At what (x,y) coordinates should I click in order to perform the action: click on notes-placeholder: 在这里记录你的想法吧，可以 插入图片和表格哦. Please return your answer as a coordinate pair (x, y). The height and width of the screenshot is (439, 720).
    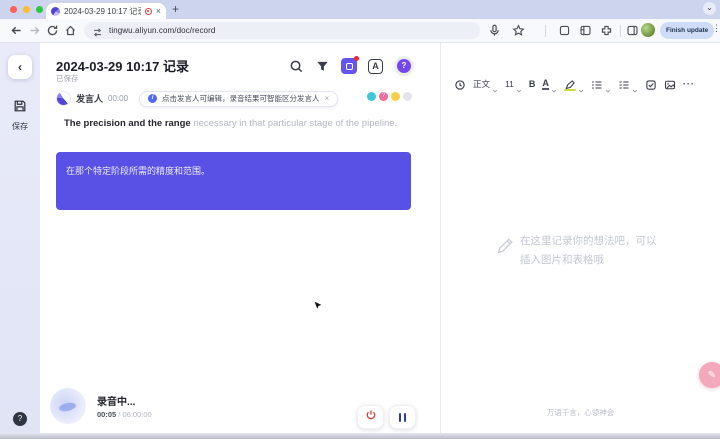
    Looking at the image, I should click on (576, 251).